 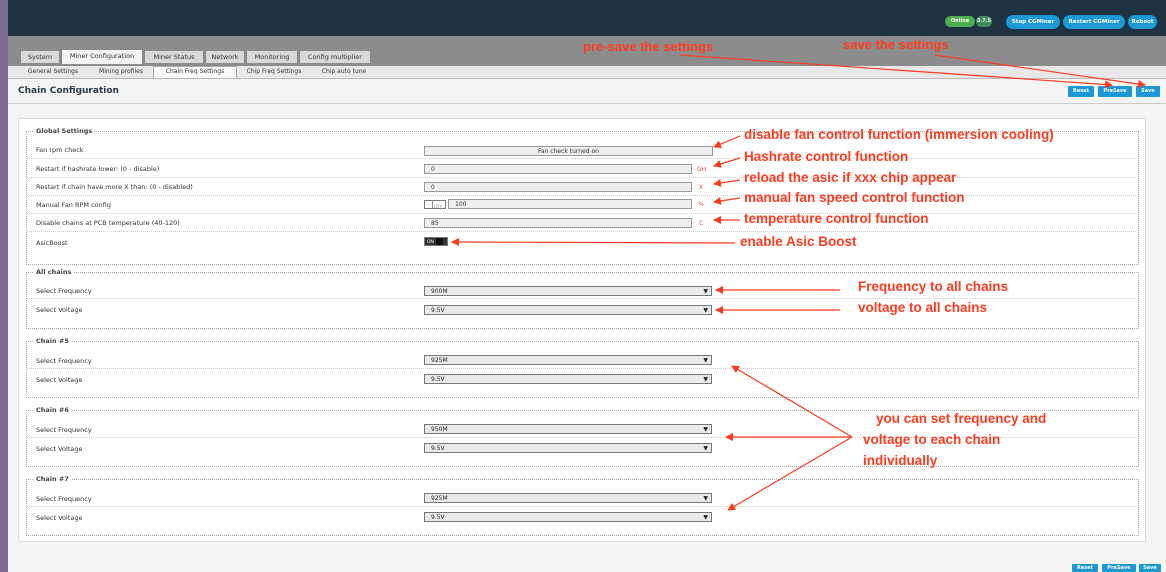 I want to click on annotation-asicboost: enable Asic Boost, so click(x=798, y=241).